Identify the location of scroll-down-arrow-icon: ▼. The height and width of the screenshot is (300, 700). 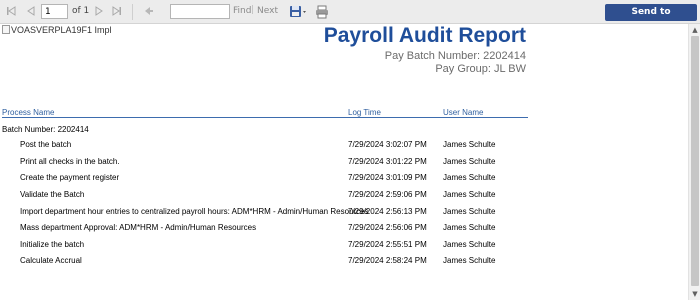
(694, 294).